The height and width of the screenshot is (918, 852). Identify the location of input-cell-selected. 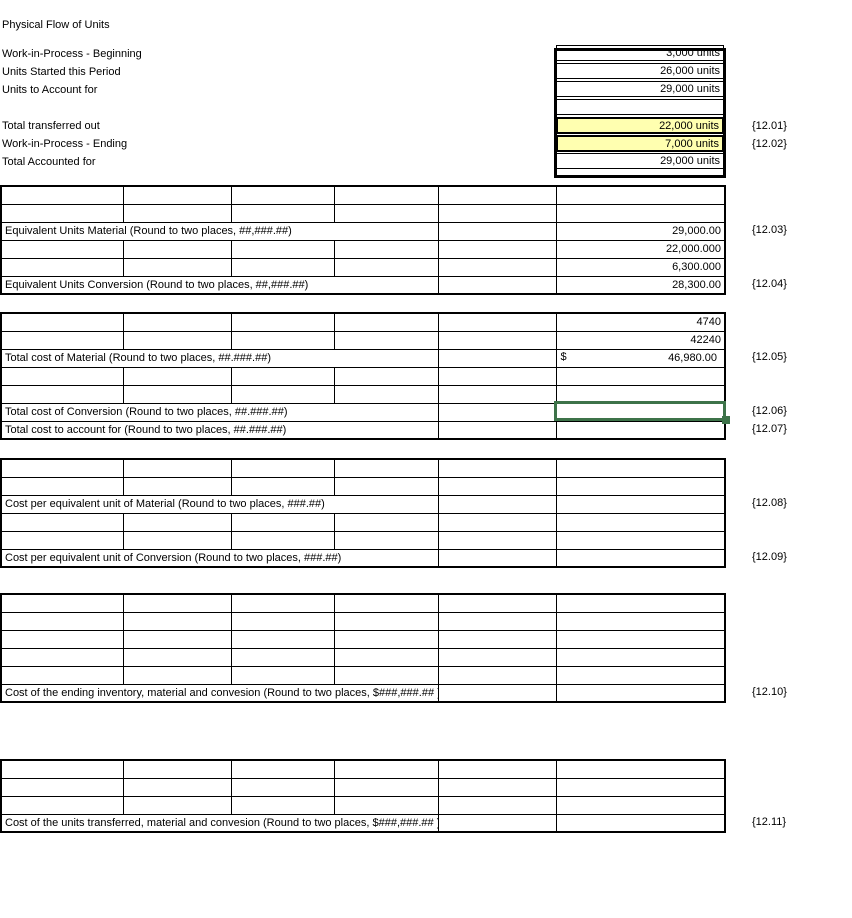
(640, 412).